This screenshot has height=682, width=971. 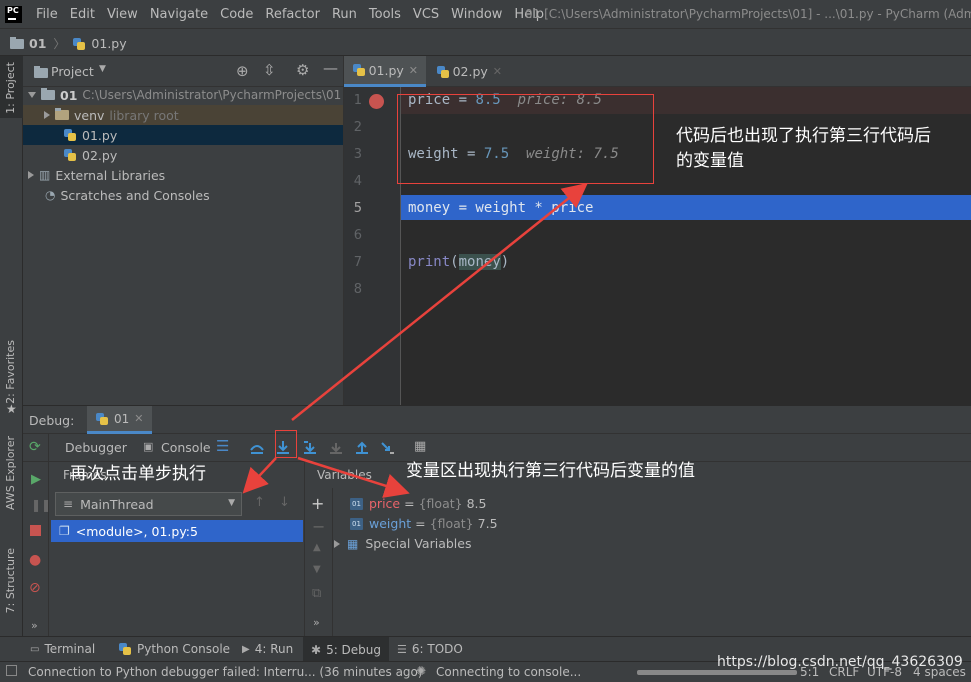 What do you see at coordinates (385, 14) in the screenshot?
I see `menu-tools: Tools` at bounding box center [385, 14].